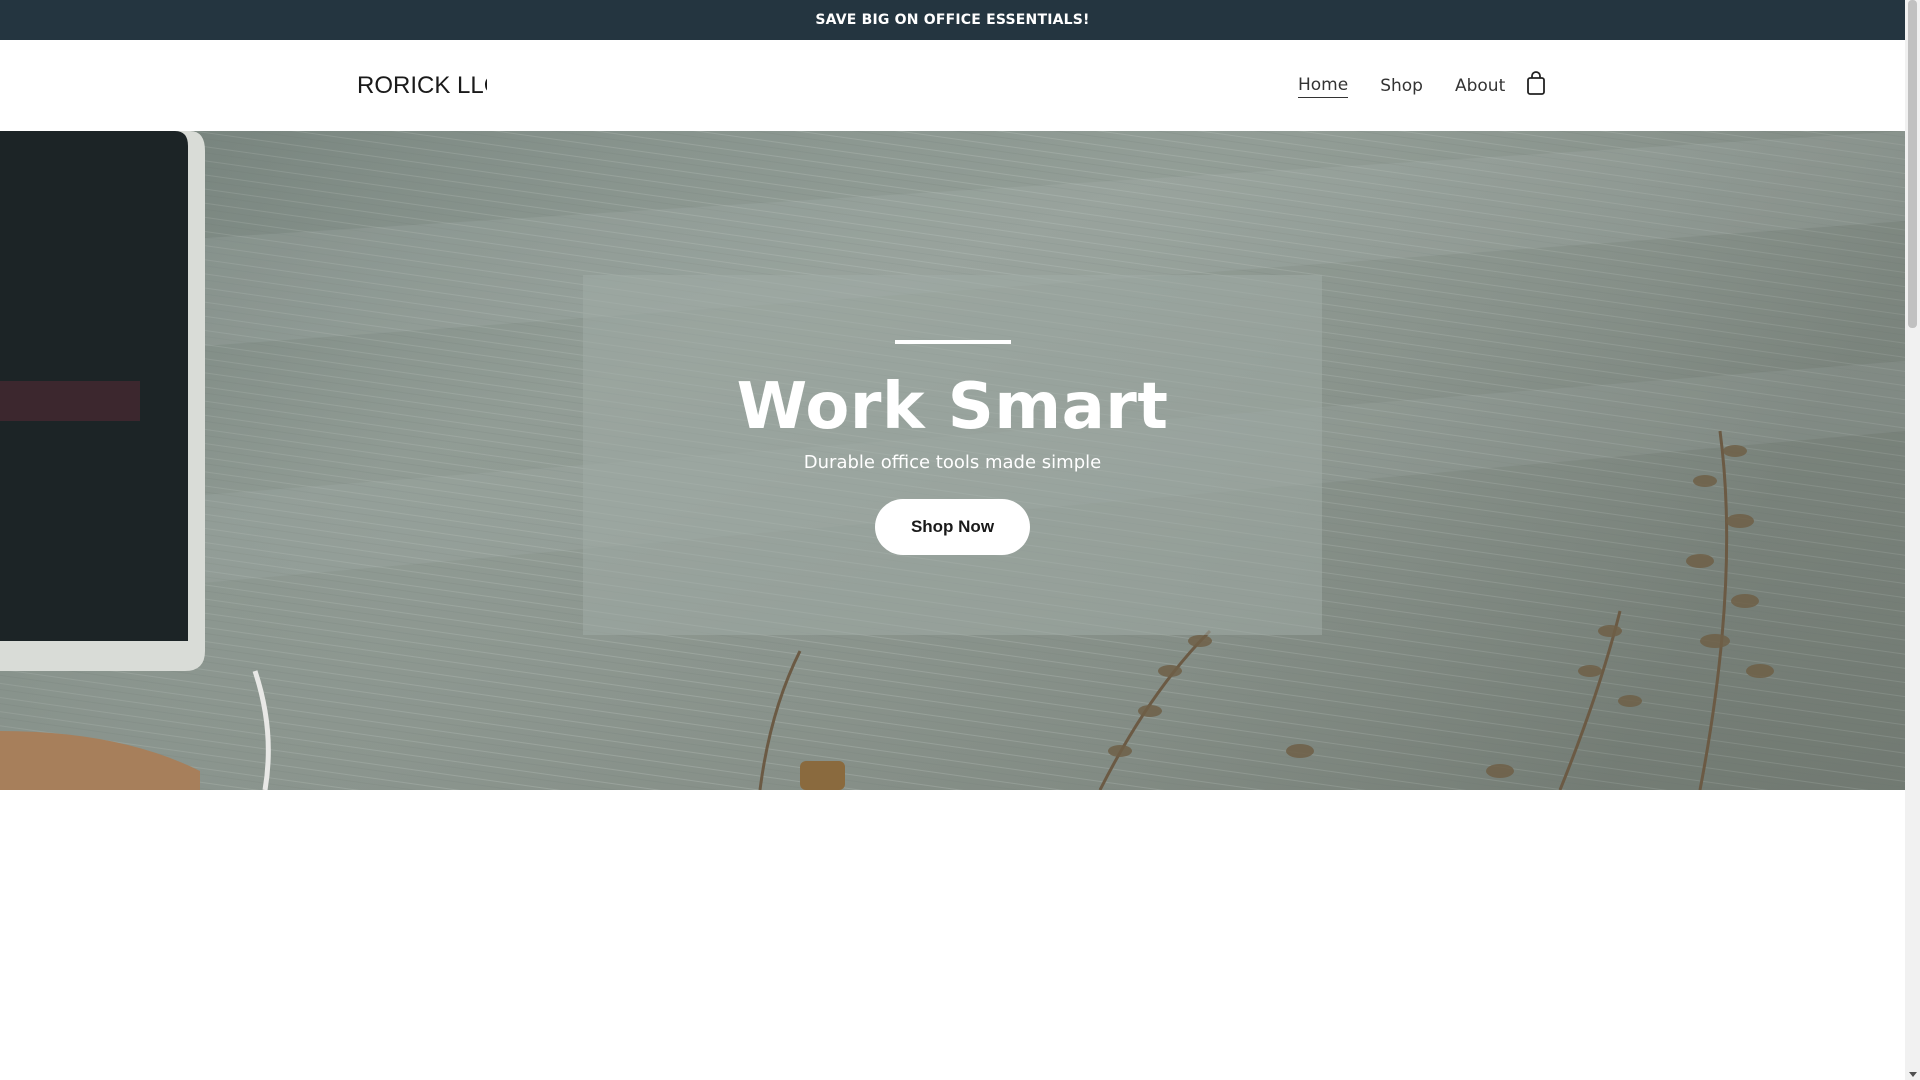  I want to click on page-scrollbar, so click(1912, 540).